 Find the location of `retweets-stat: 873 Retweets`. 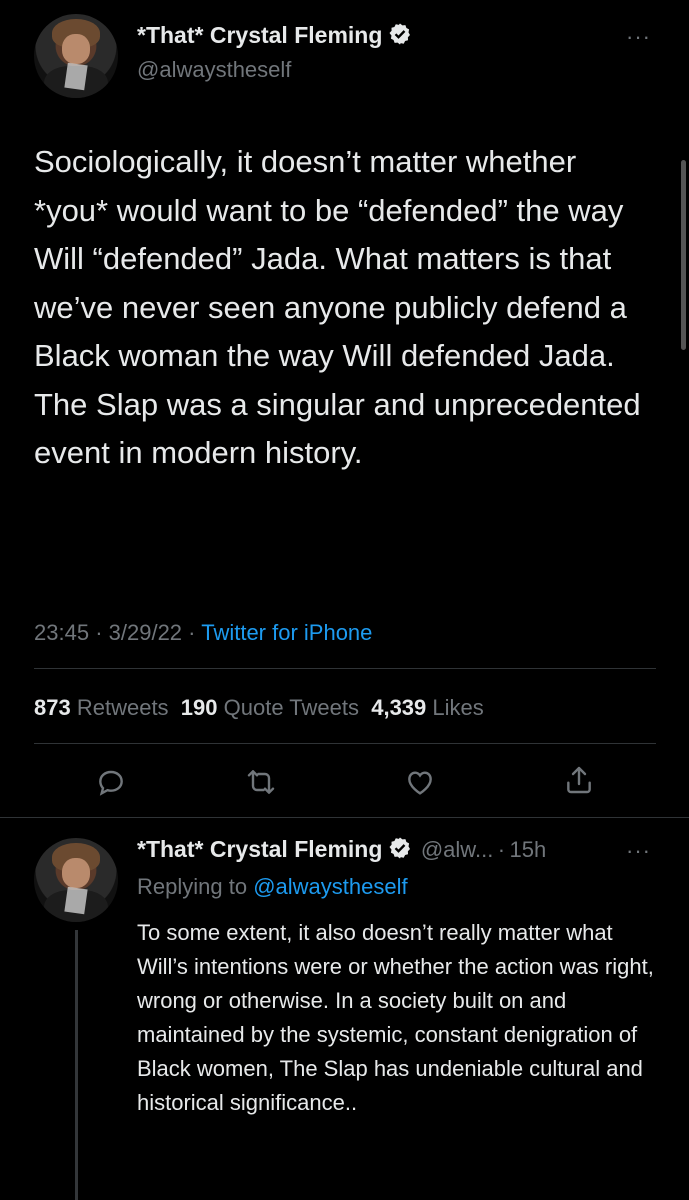

retweets-stat: 873 Retweets is located at coordinates (101, 707).